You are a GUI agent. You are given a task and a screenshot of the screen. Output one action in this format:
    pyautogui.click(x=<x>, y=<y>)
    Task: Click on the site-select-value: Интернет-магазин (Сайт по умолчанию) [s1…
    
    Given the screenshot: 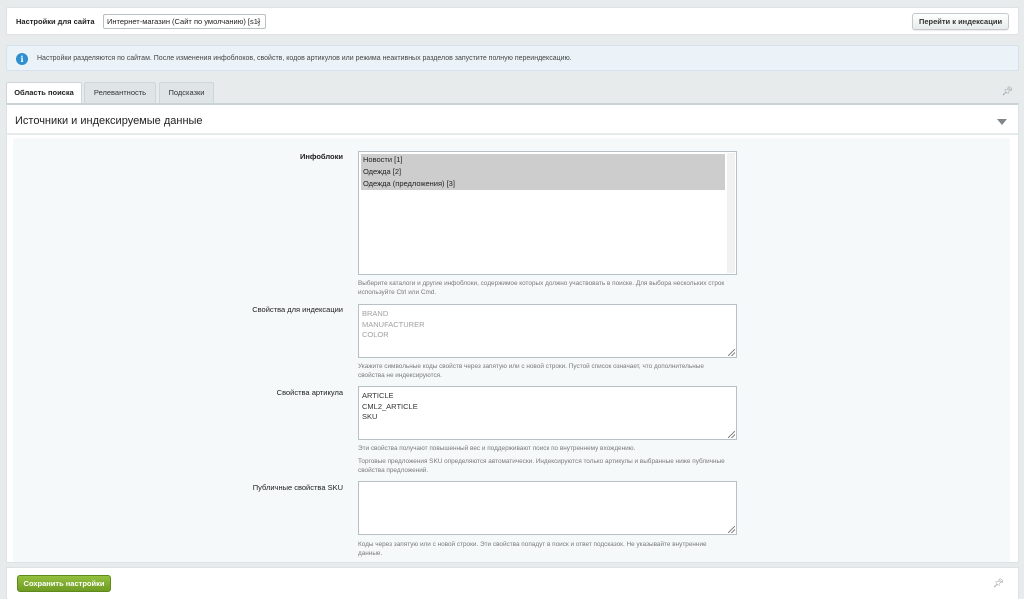 What is the action you would take?
    pyautogui.click(x=183, y=21)
    